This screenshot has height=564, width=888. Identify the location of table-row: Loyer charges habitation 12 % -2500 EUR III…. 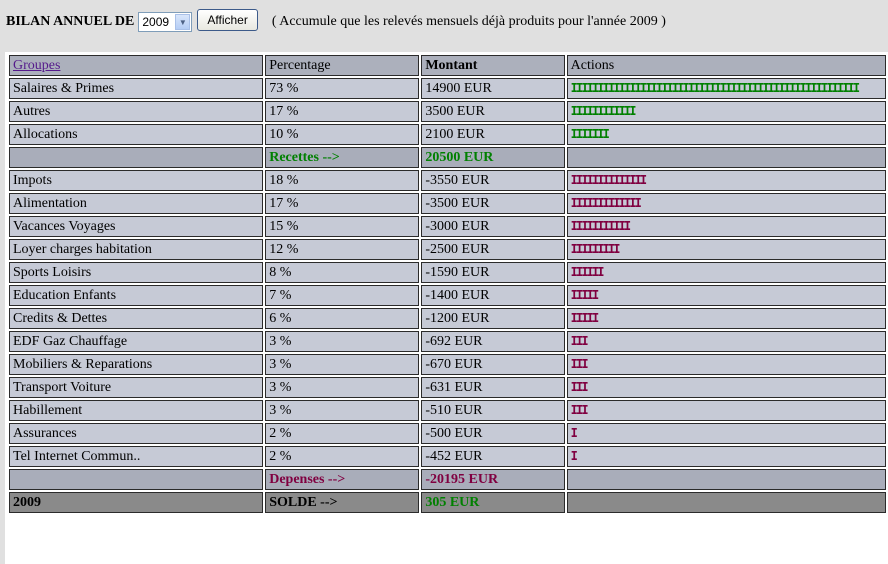
(447, 249).